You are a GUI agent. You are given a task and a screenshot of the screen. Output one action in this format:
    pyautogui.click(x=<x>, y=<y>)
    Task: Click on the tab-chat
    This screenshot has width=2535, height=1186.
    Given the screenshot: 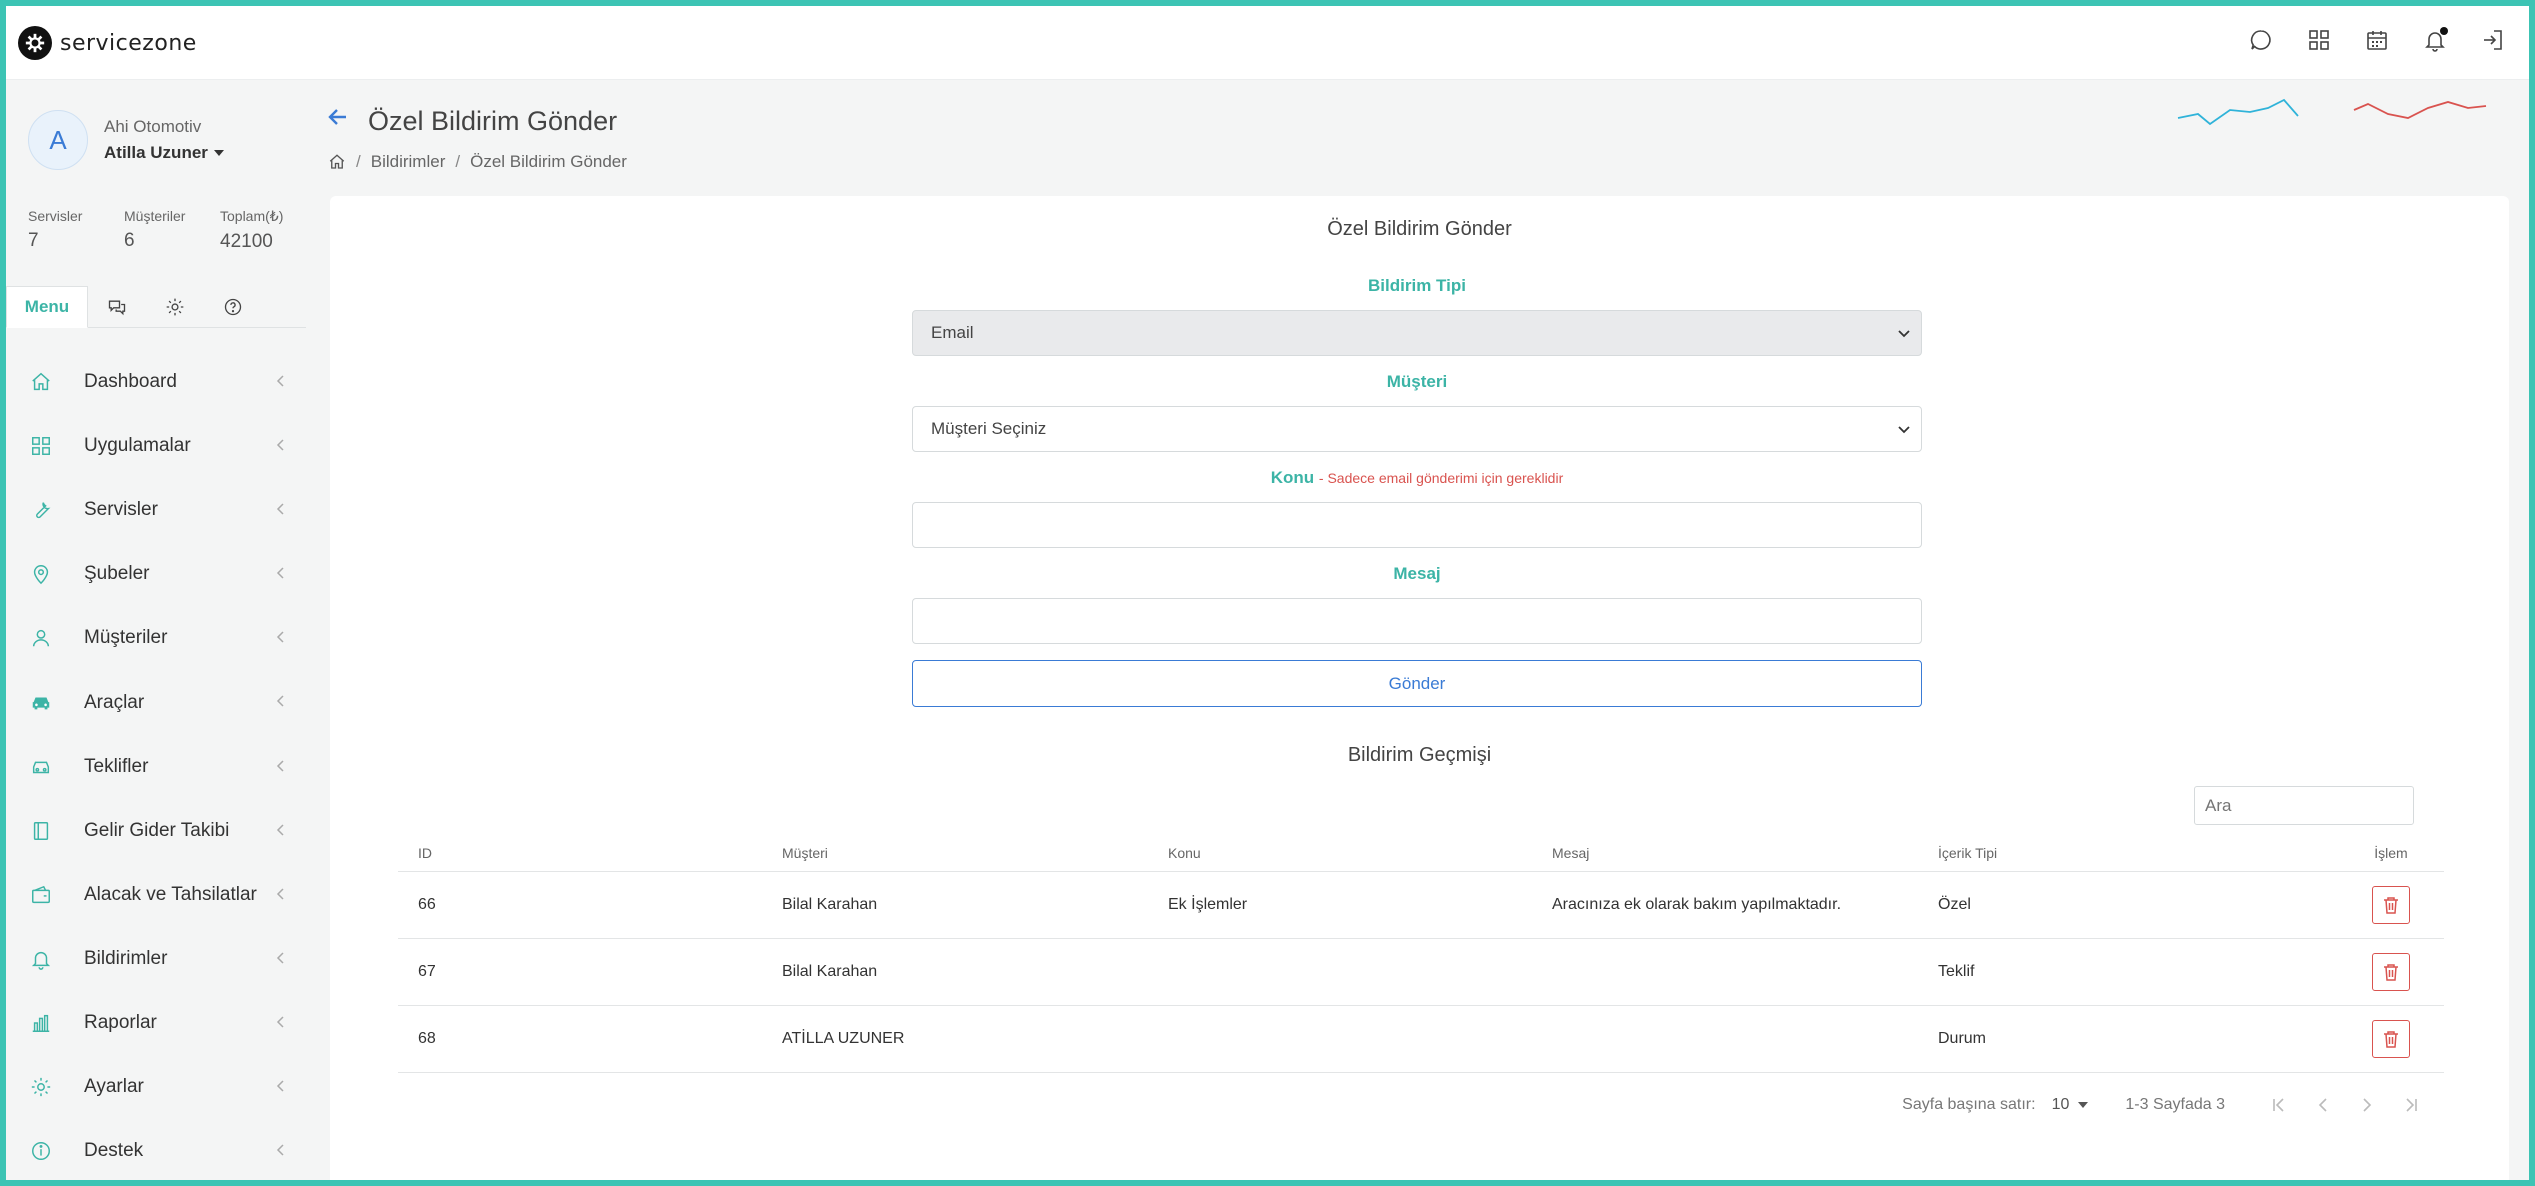 What is the action you would take?
    pyautogui.click(x=117, y=307)
    